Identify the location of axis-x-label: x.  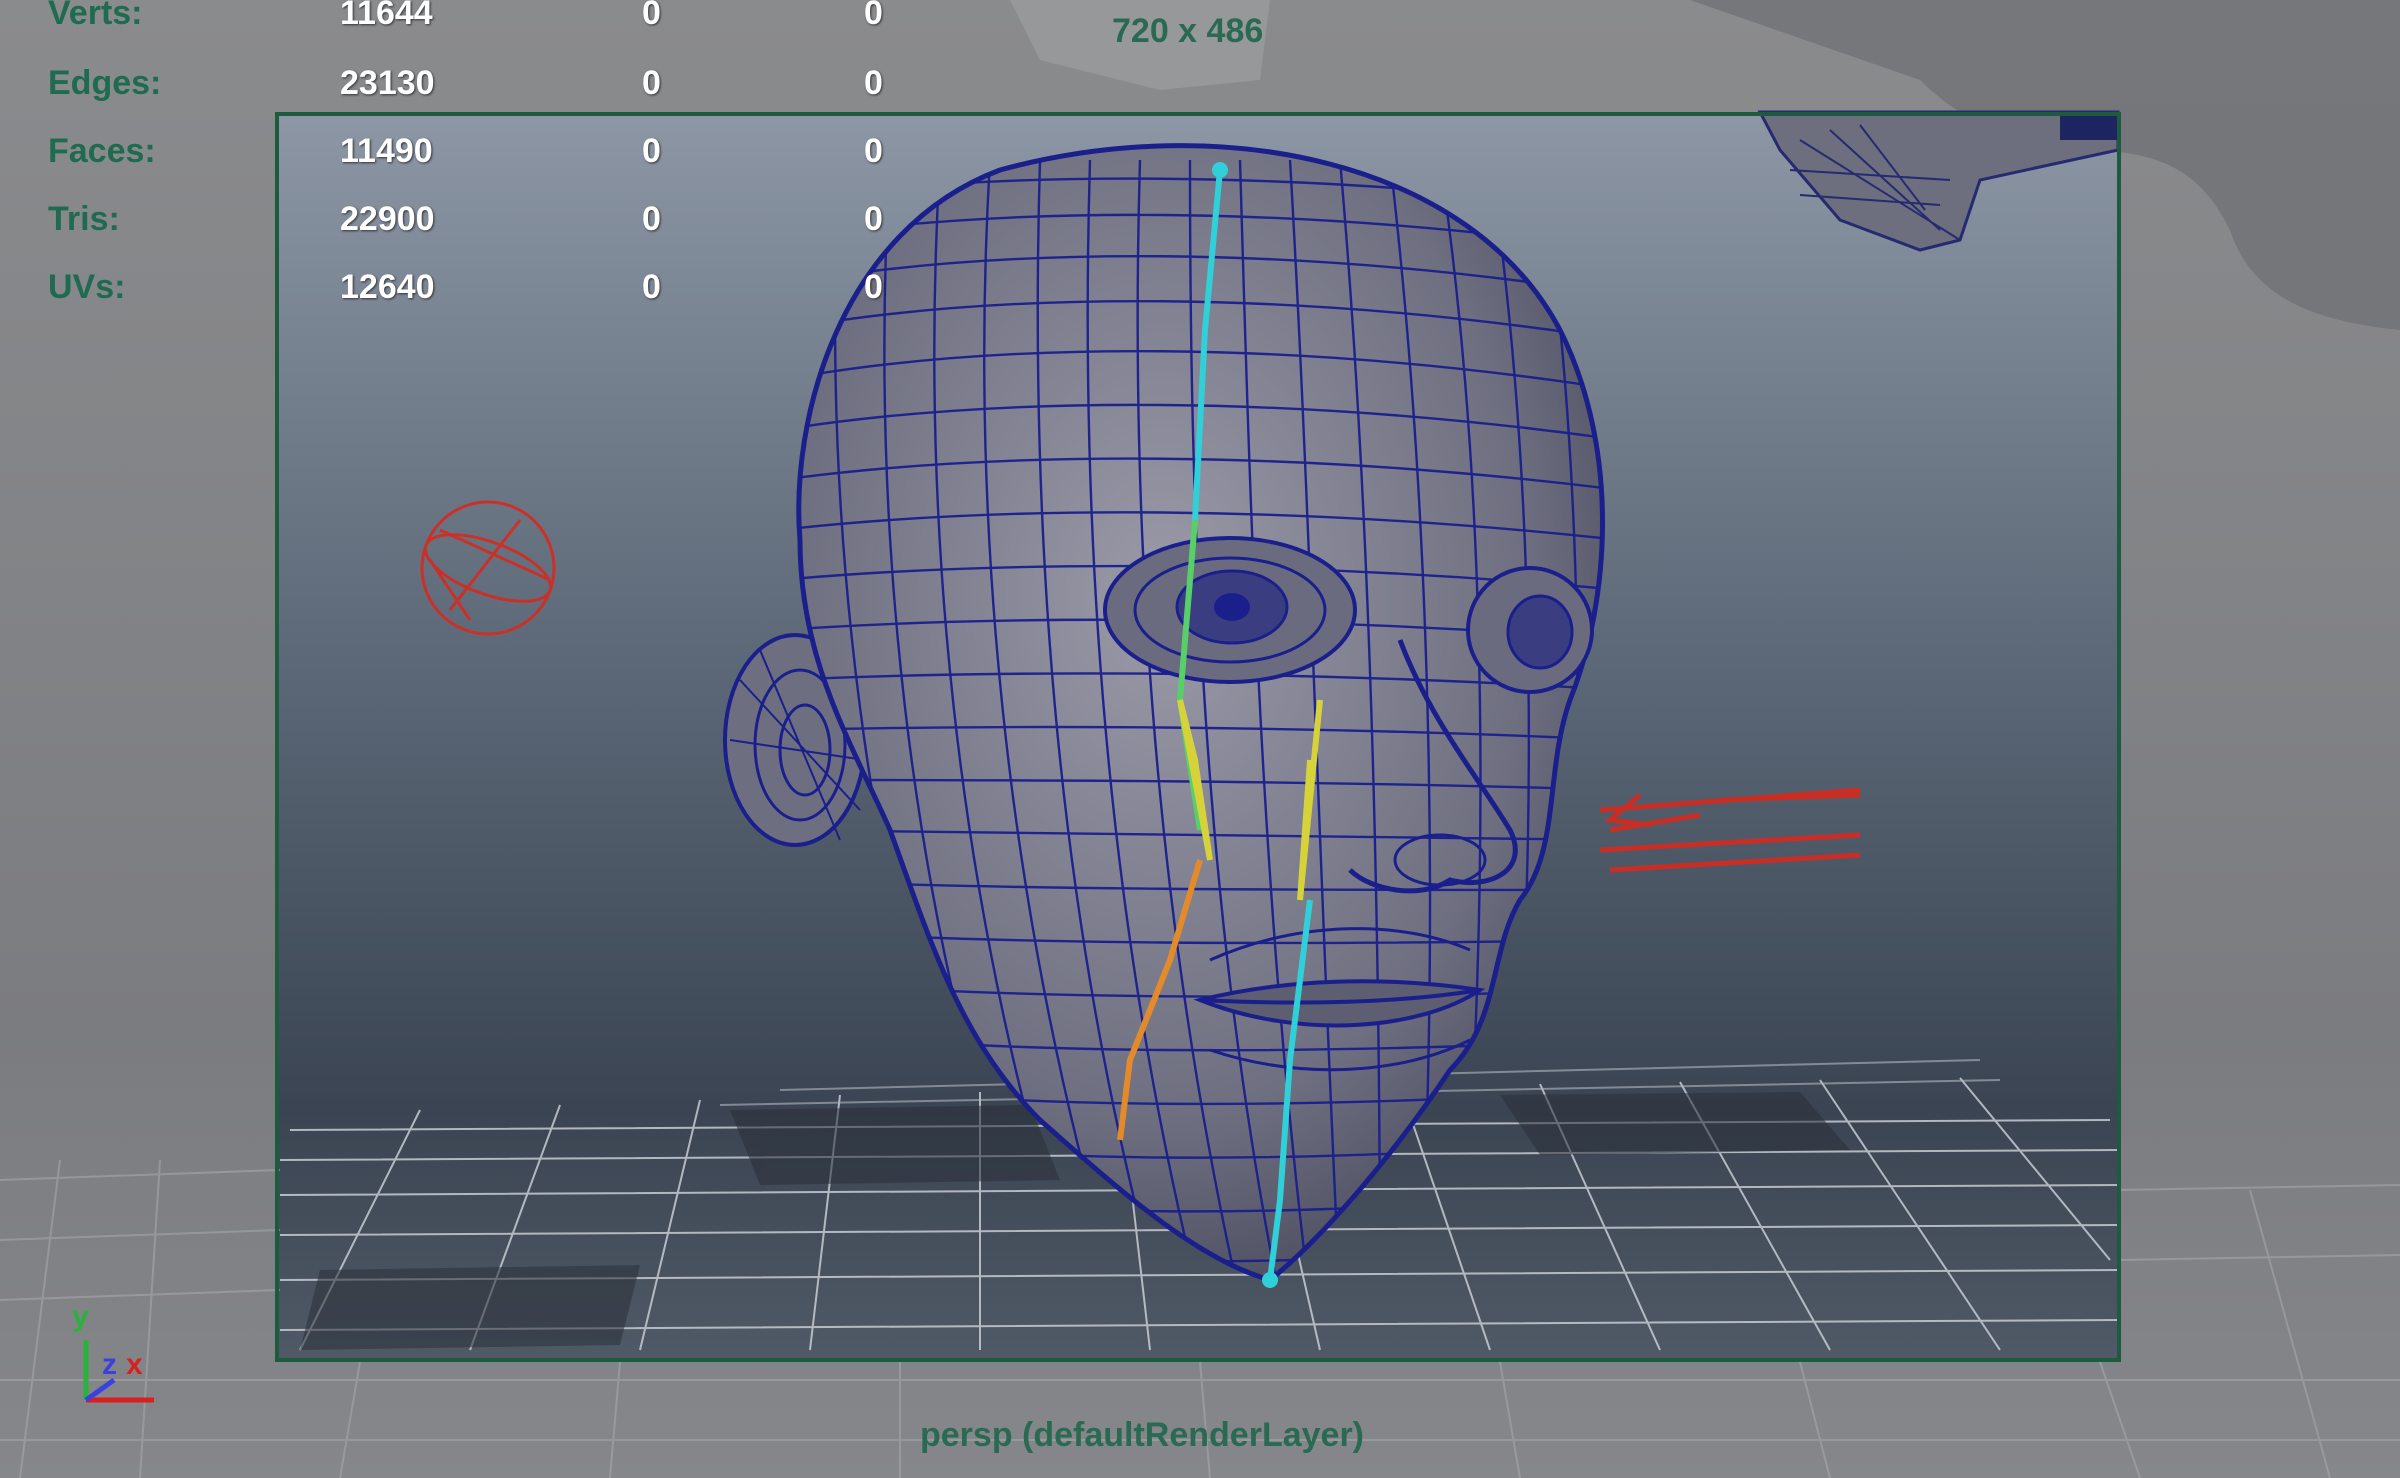
(134, 1364).